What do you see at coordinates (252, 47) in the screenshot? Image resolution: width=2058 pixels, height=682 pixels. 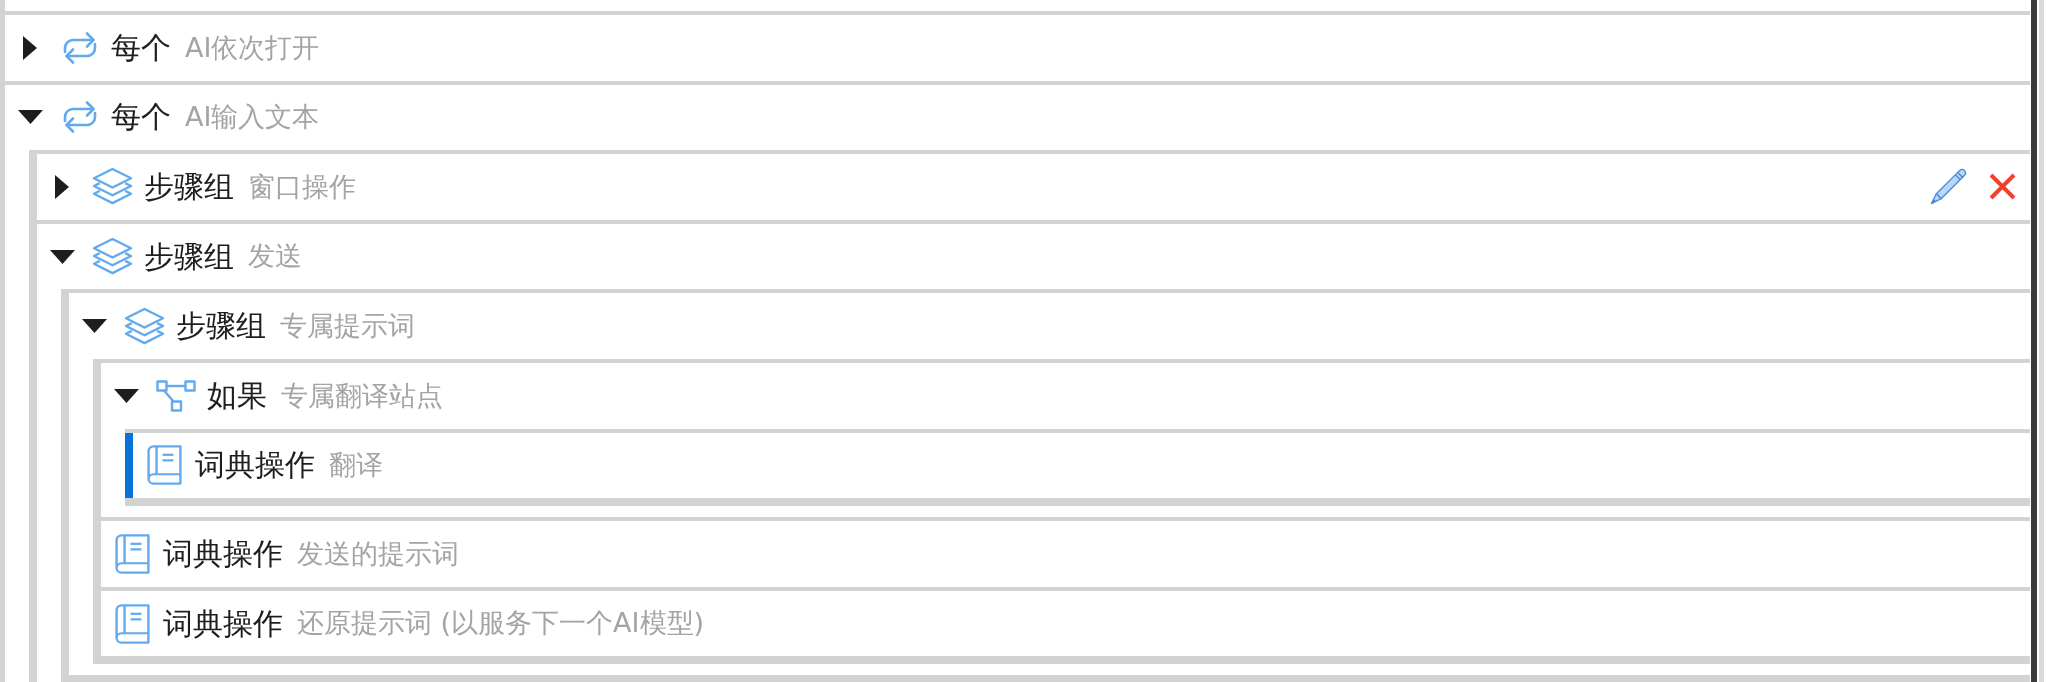 I see `node-subtitle: AI依次打开` at bounding box center [252, 47].